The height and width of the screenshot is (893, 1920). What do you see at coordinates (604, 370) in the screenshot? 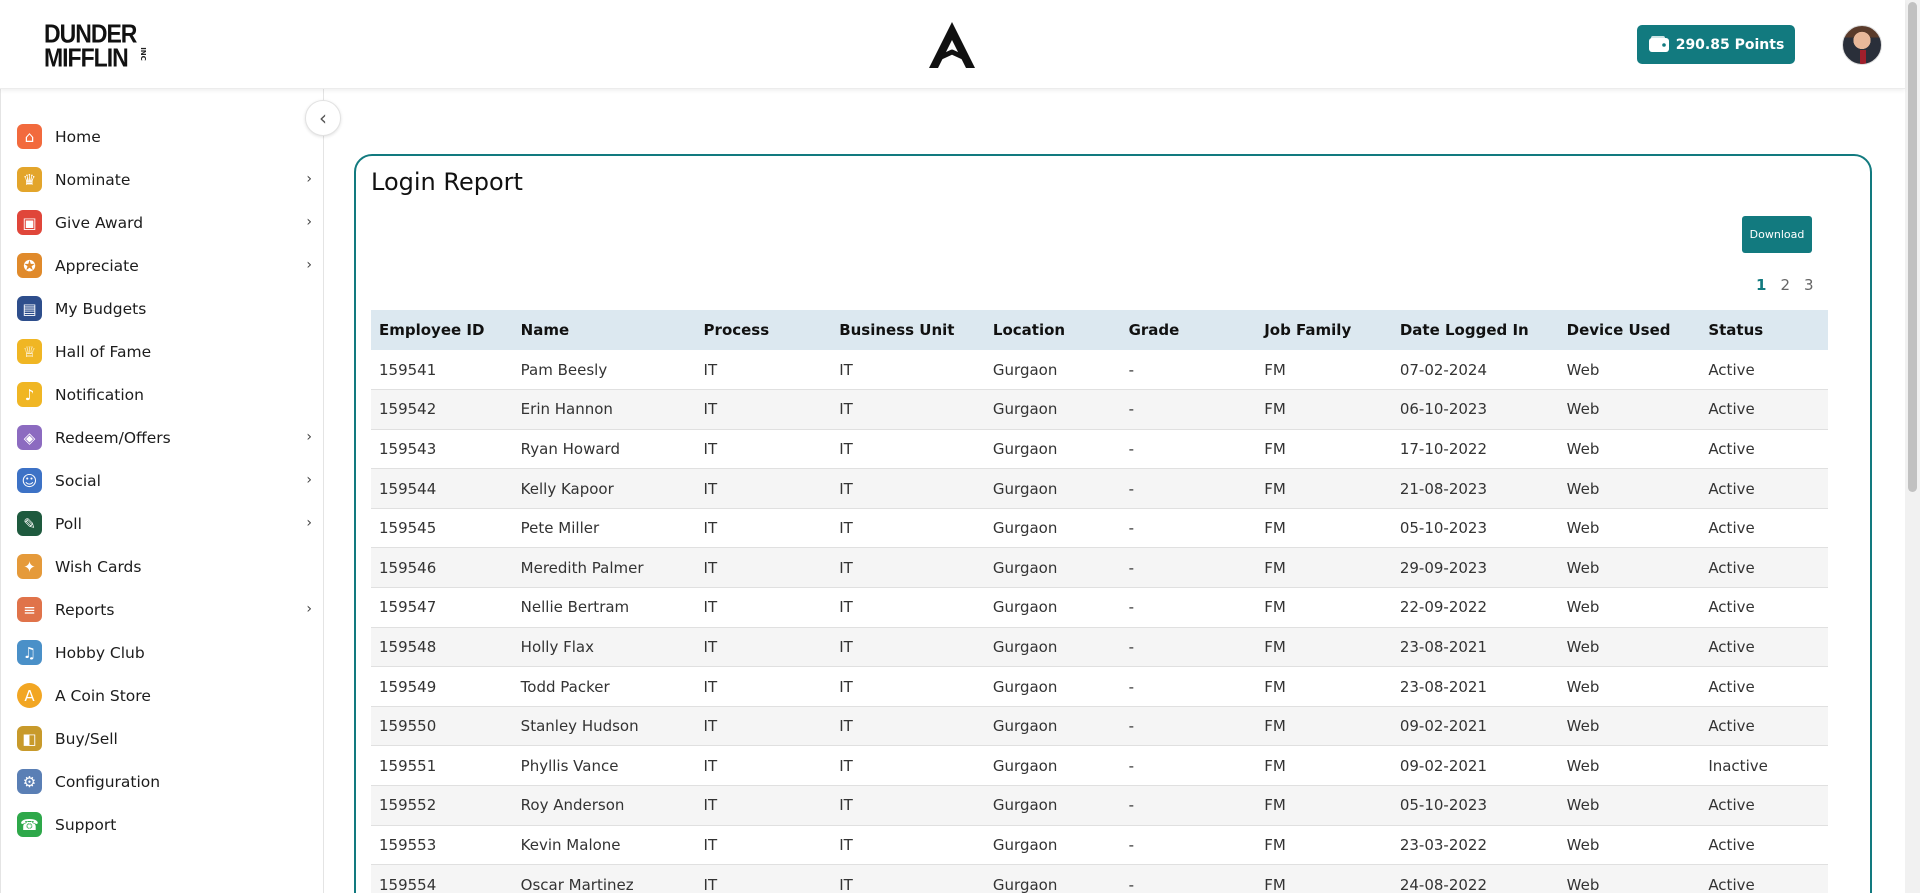
I see `table-cell: Pam Beesly` at bounding box center [604, 370].